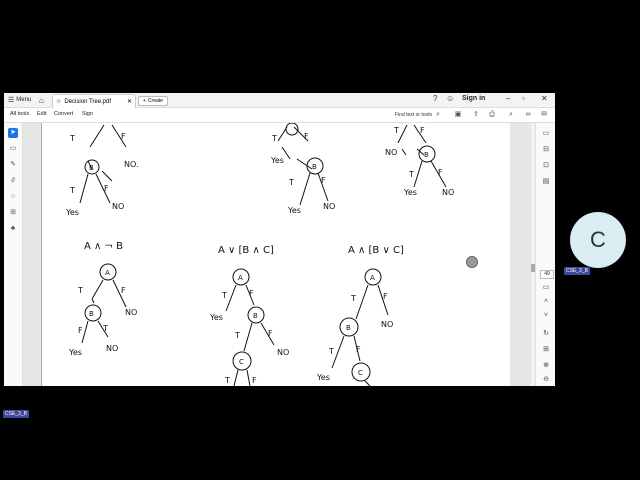 The image size is (640, 480). I want to click on refresh-icon: ↻, so click(546, 334).